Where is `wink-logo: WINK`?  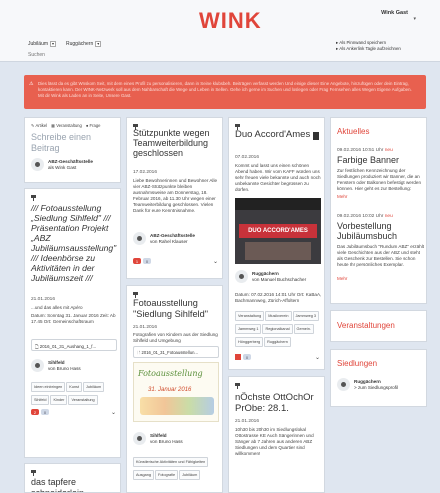
wink-logo: WINK is located at coordinates (230, 21).